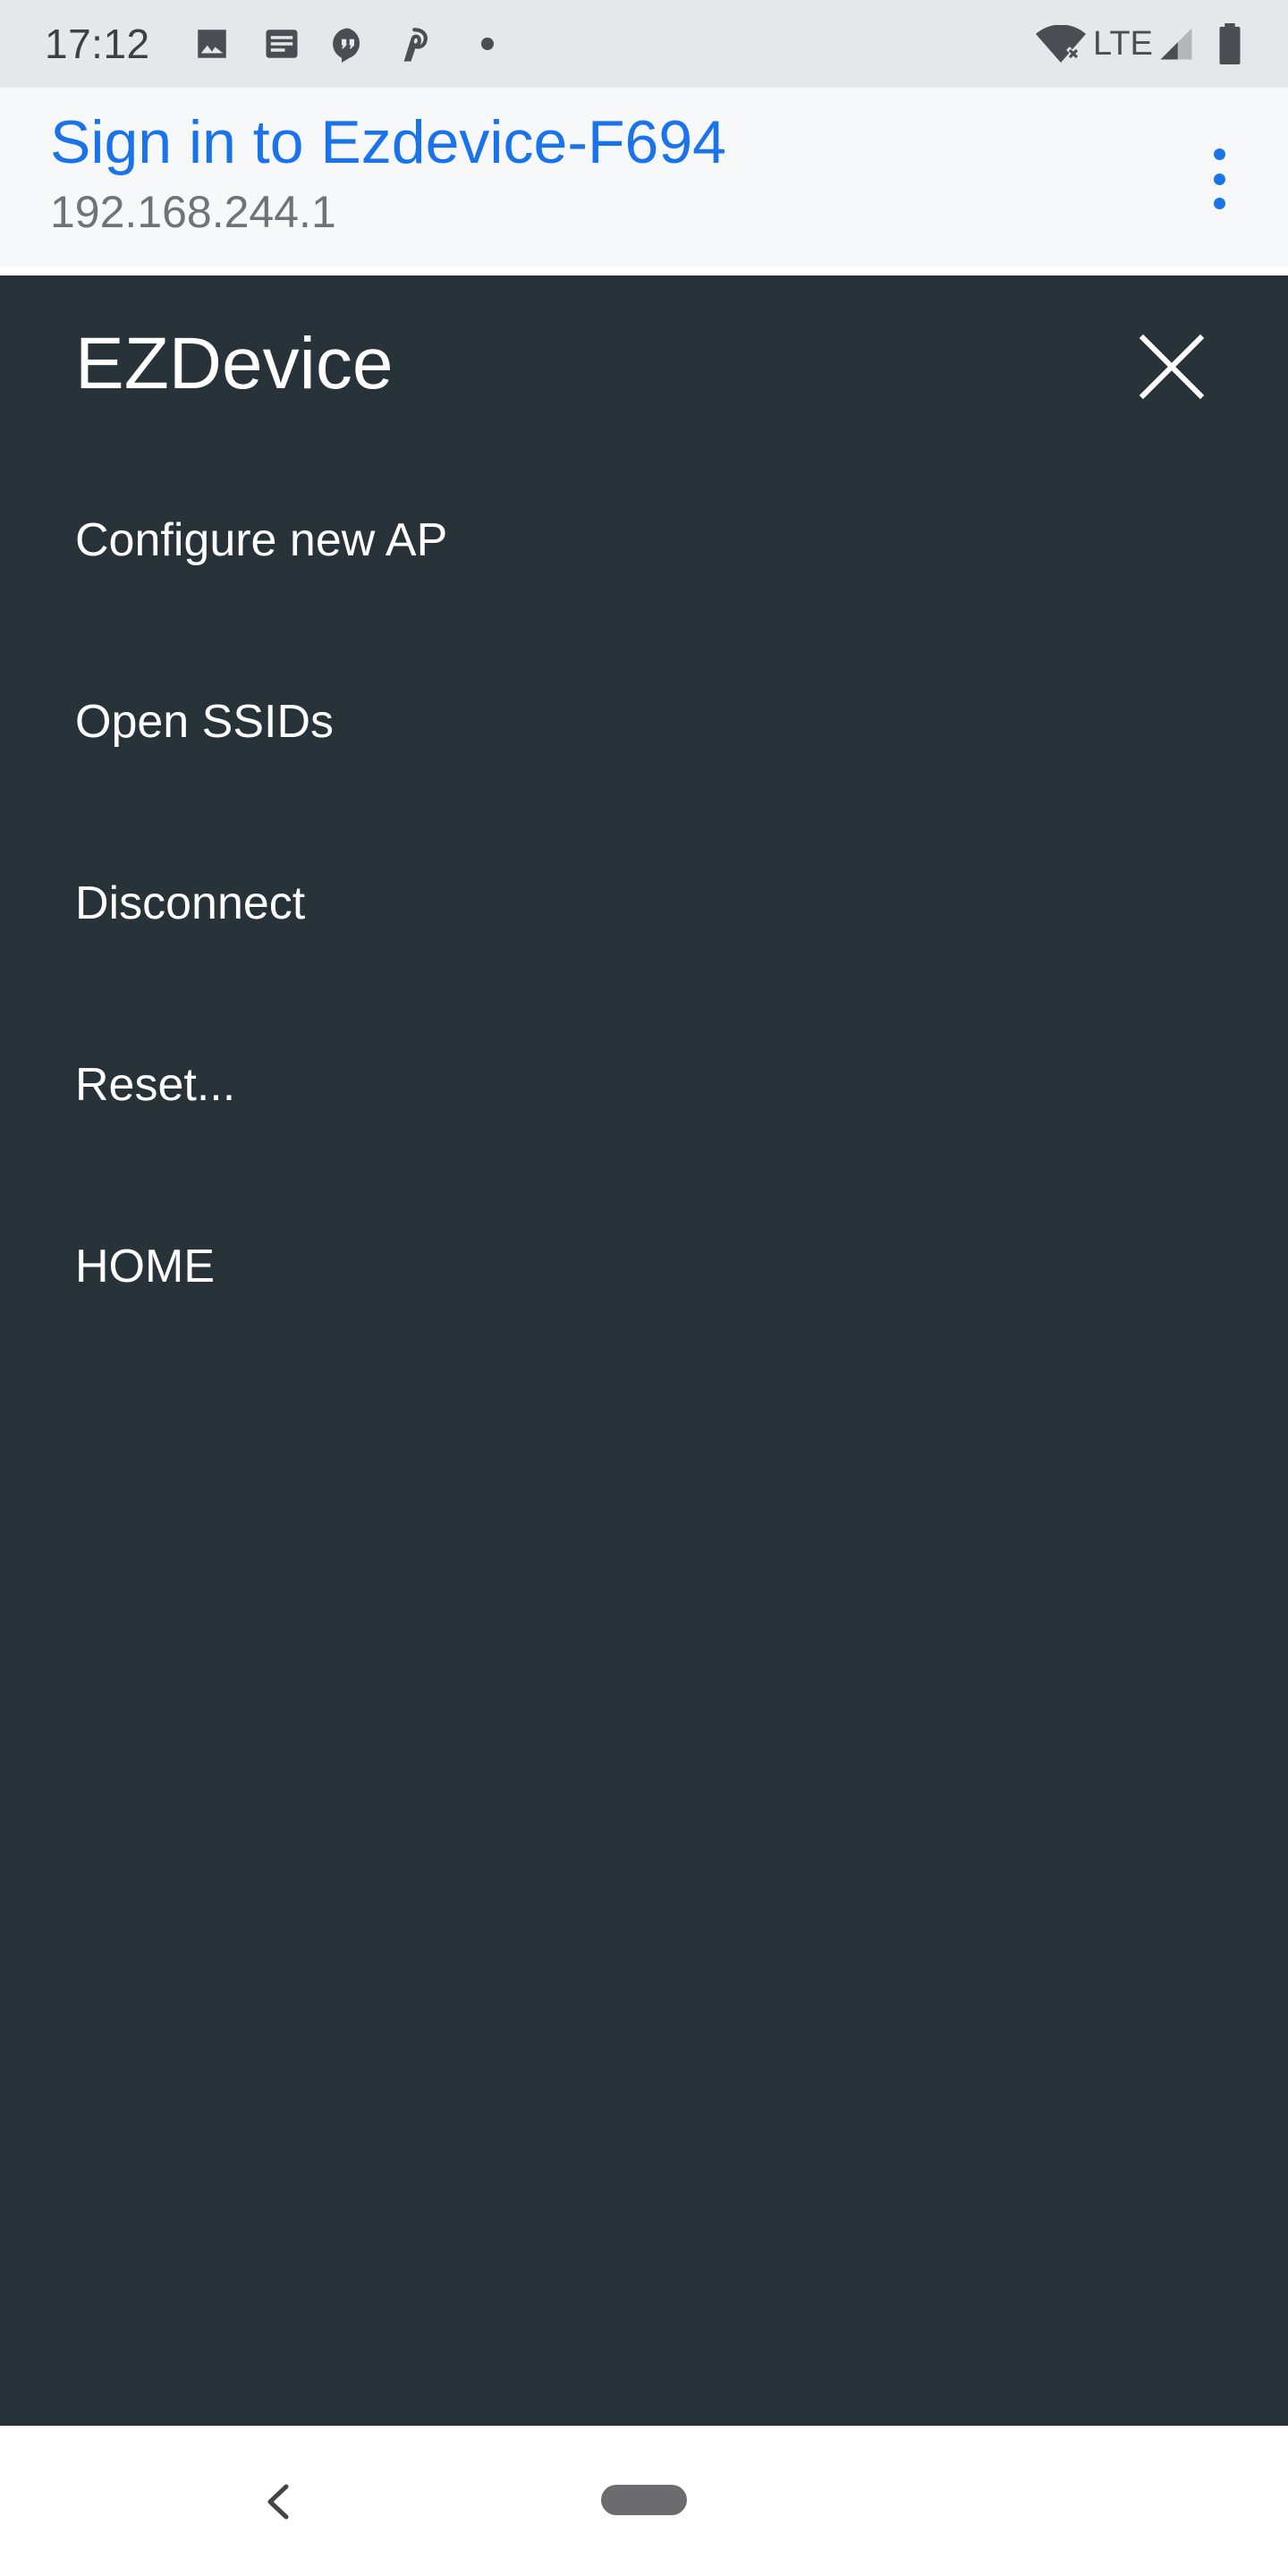 The width and height of the screenshot is (1288, 2576). What do you see at coordinates (234, 363) in the screenshot?
I see `drawer-title: EZDevice` at bounding box center [234, 363].